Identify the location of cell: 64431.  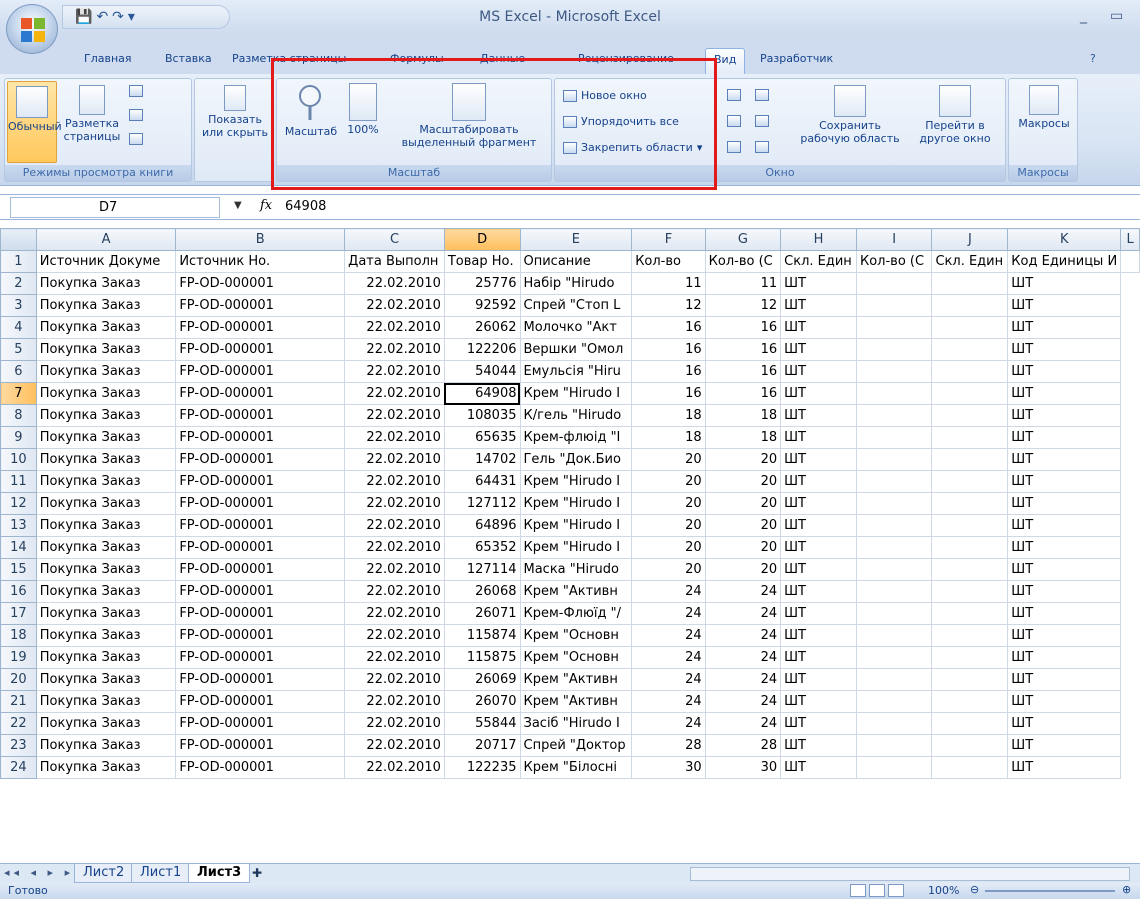
(482, 481).